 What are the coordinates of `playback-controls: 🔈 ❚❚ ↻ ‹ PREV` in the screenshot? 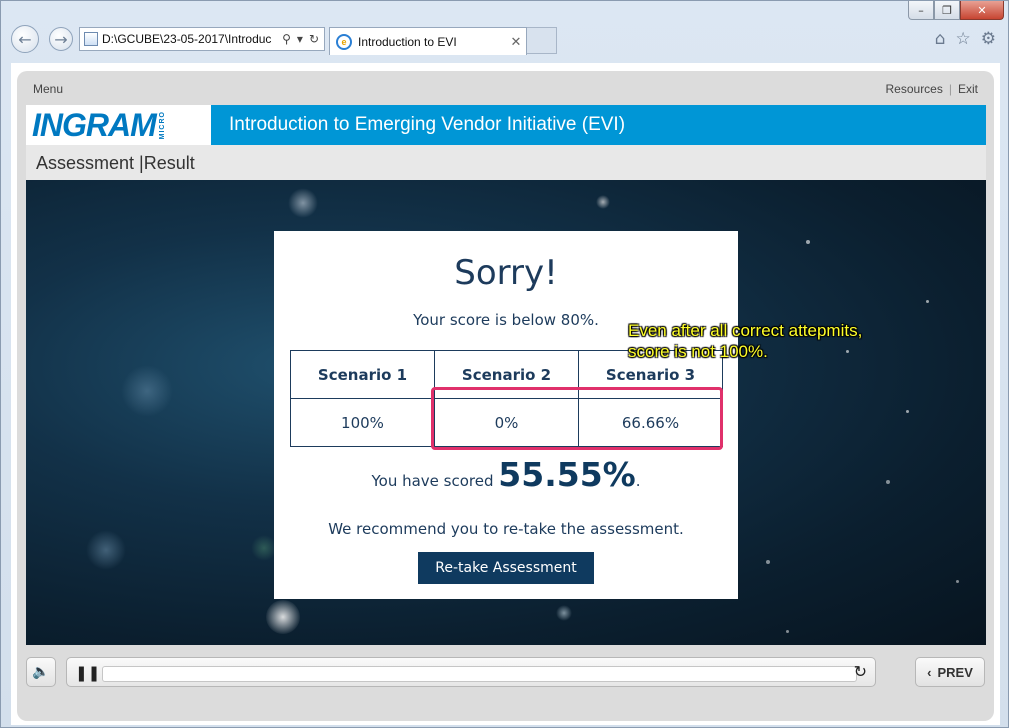 It's located at (506, 675).